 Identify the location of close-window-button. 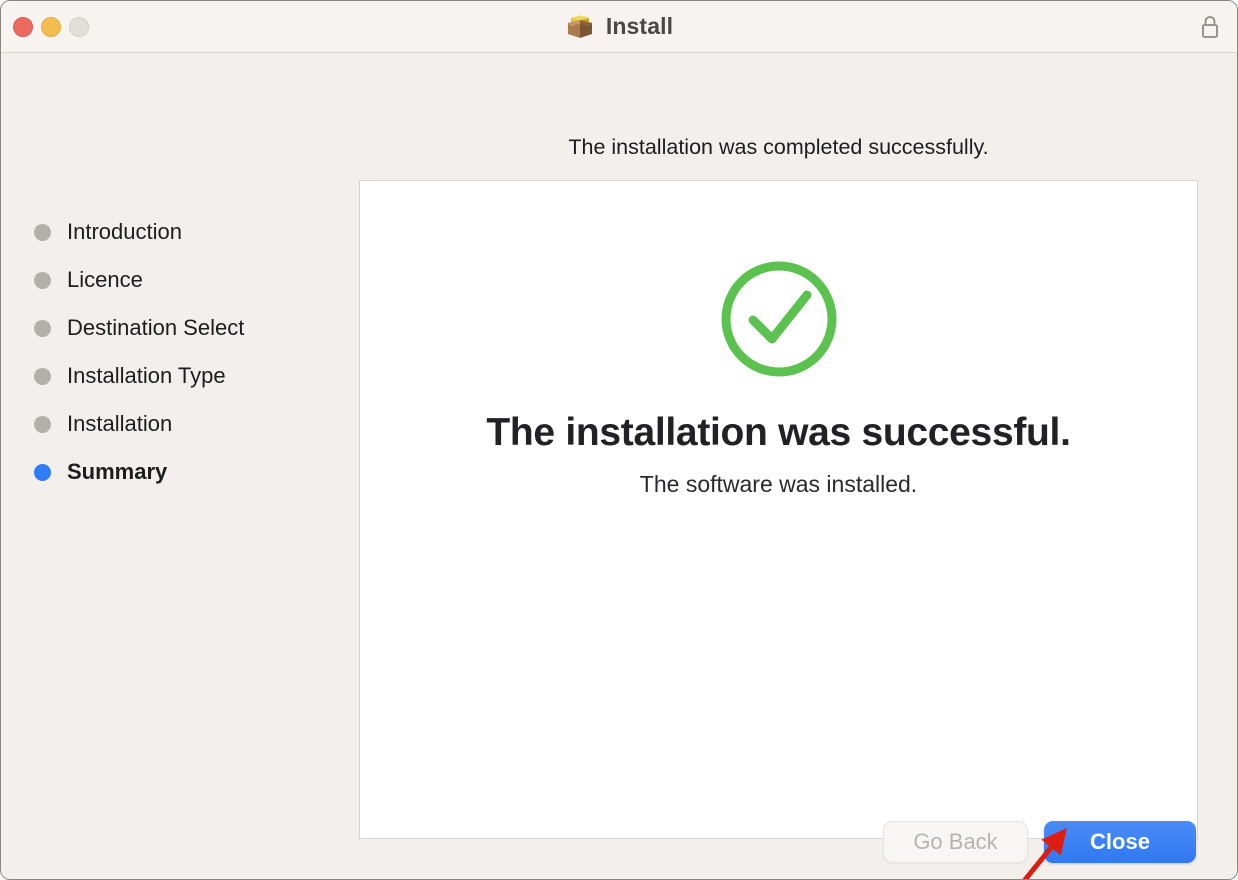
(23, 27).